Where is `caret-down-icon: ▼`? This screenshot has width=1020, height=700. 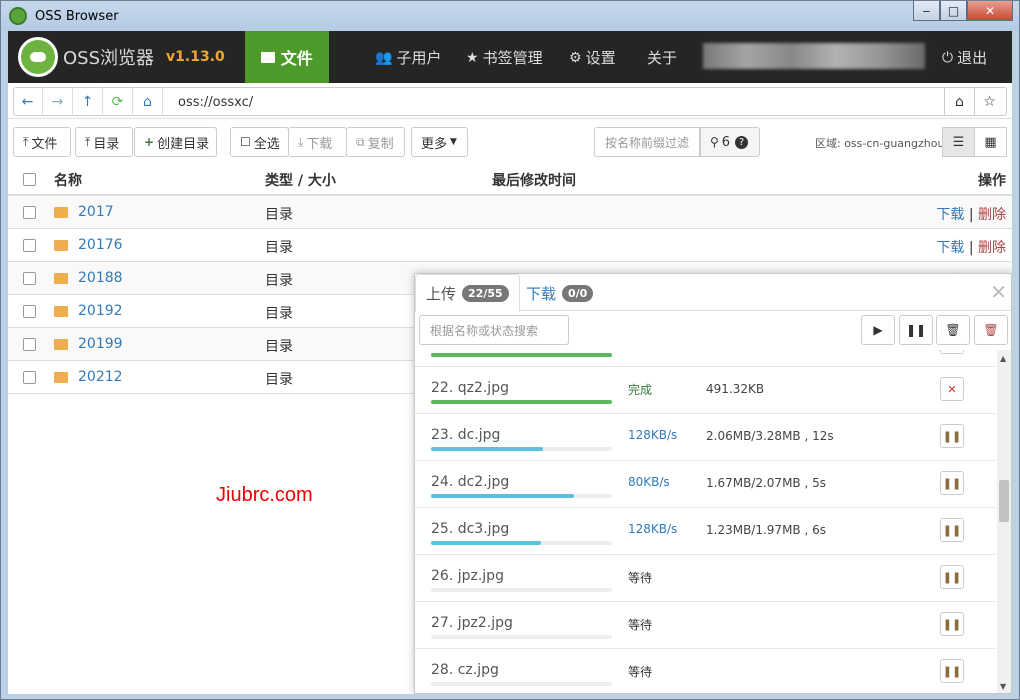
caret-down-icon: ▼ is located at coordinates (453, 142).